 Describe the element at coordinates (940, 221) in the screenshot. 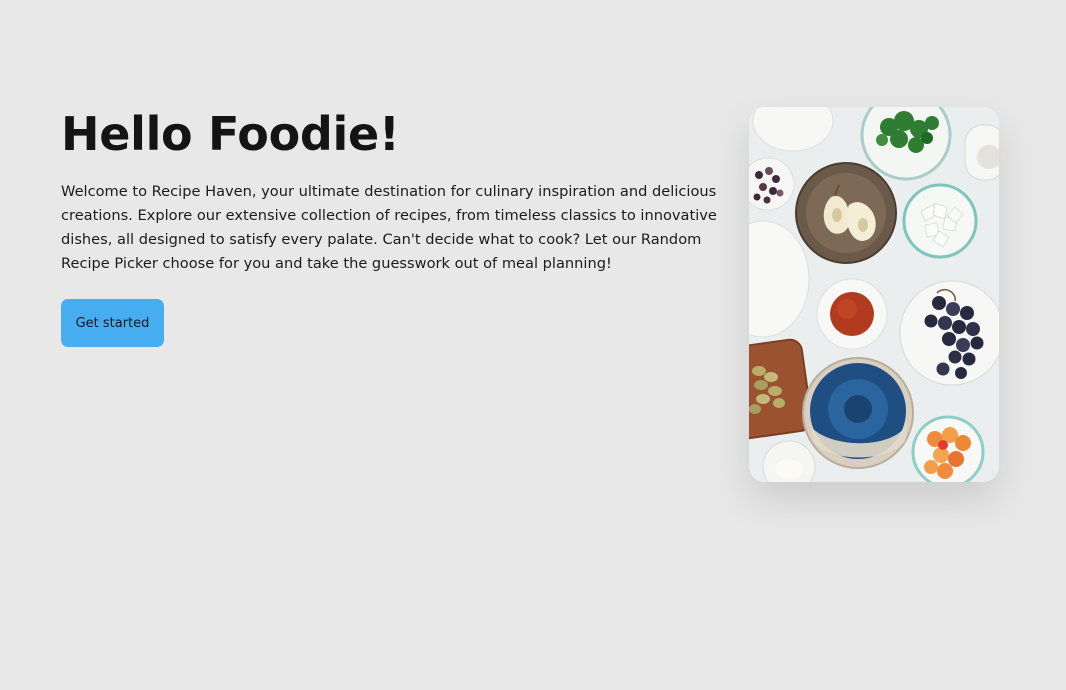

I see `coconut-flakes-bowl` at that location.